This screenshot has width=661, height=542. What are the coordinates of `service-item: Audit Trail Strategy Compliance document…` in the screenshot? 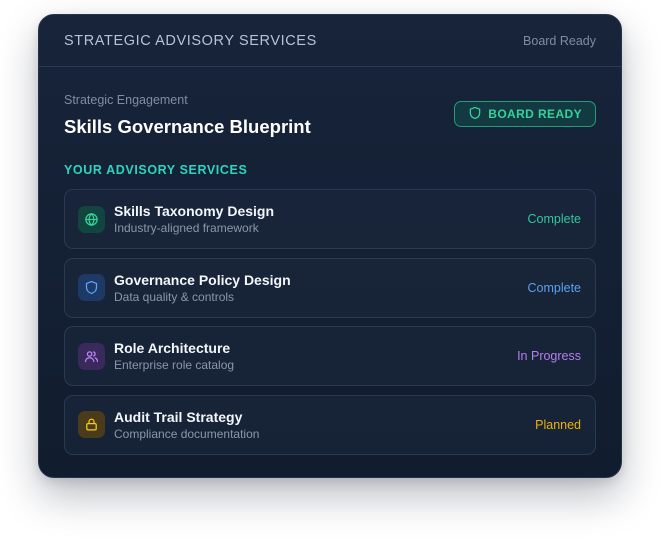 It's located at (330, 424).